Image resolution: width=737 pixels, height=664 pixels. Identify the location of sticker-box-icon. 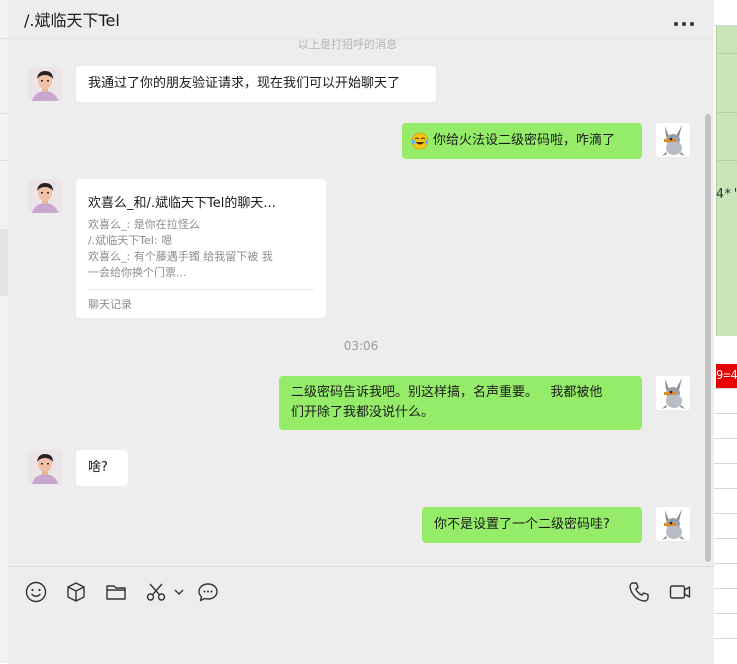
(76, 592).